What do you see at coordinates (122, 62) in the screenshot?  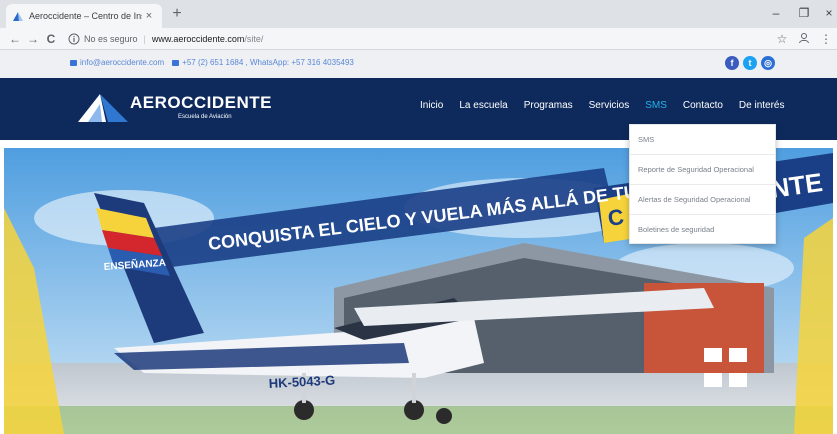 I see `contact-email: info@aeroccidente.com` at bounding box center [122, 62].